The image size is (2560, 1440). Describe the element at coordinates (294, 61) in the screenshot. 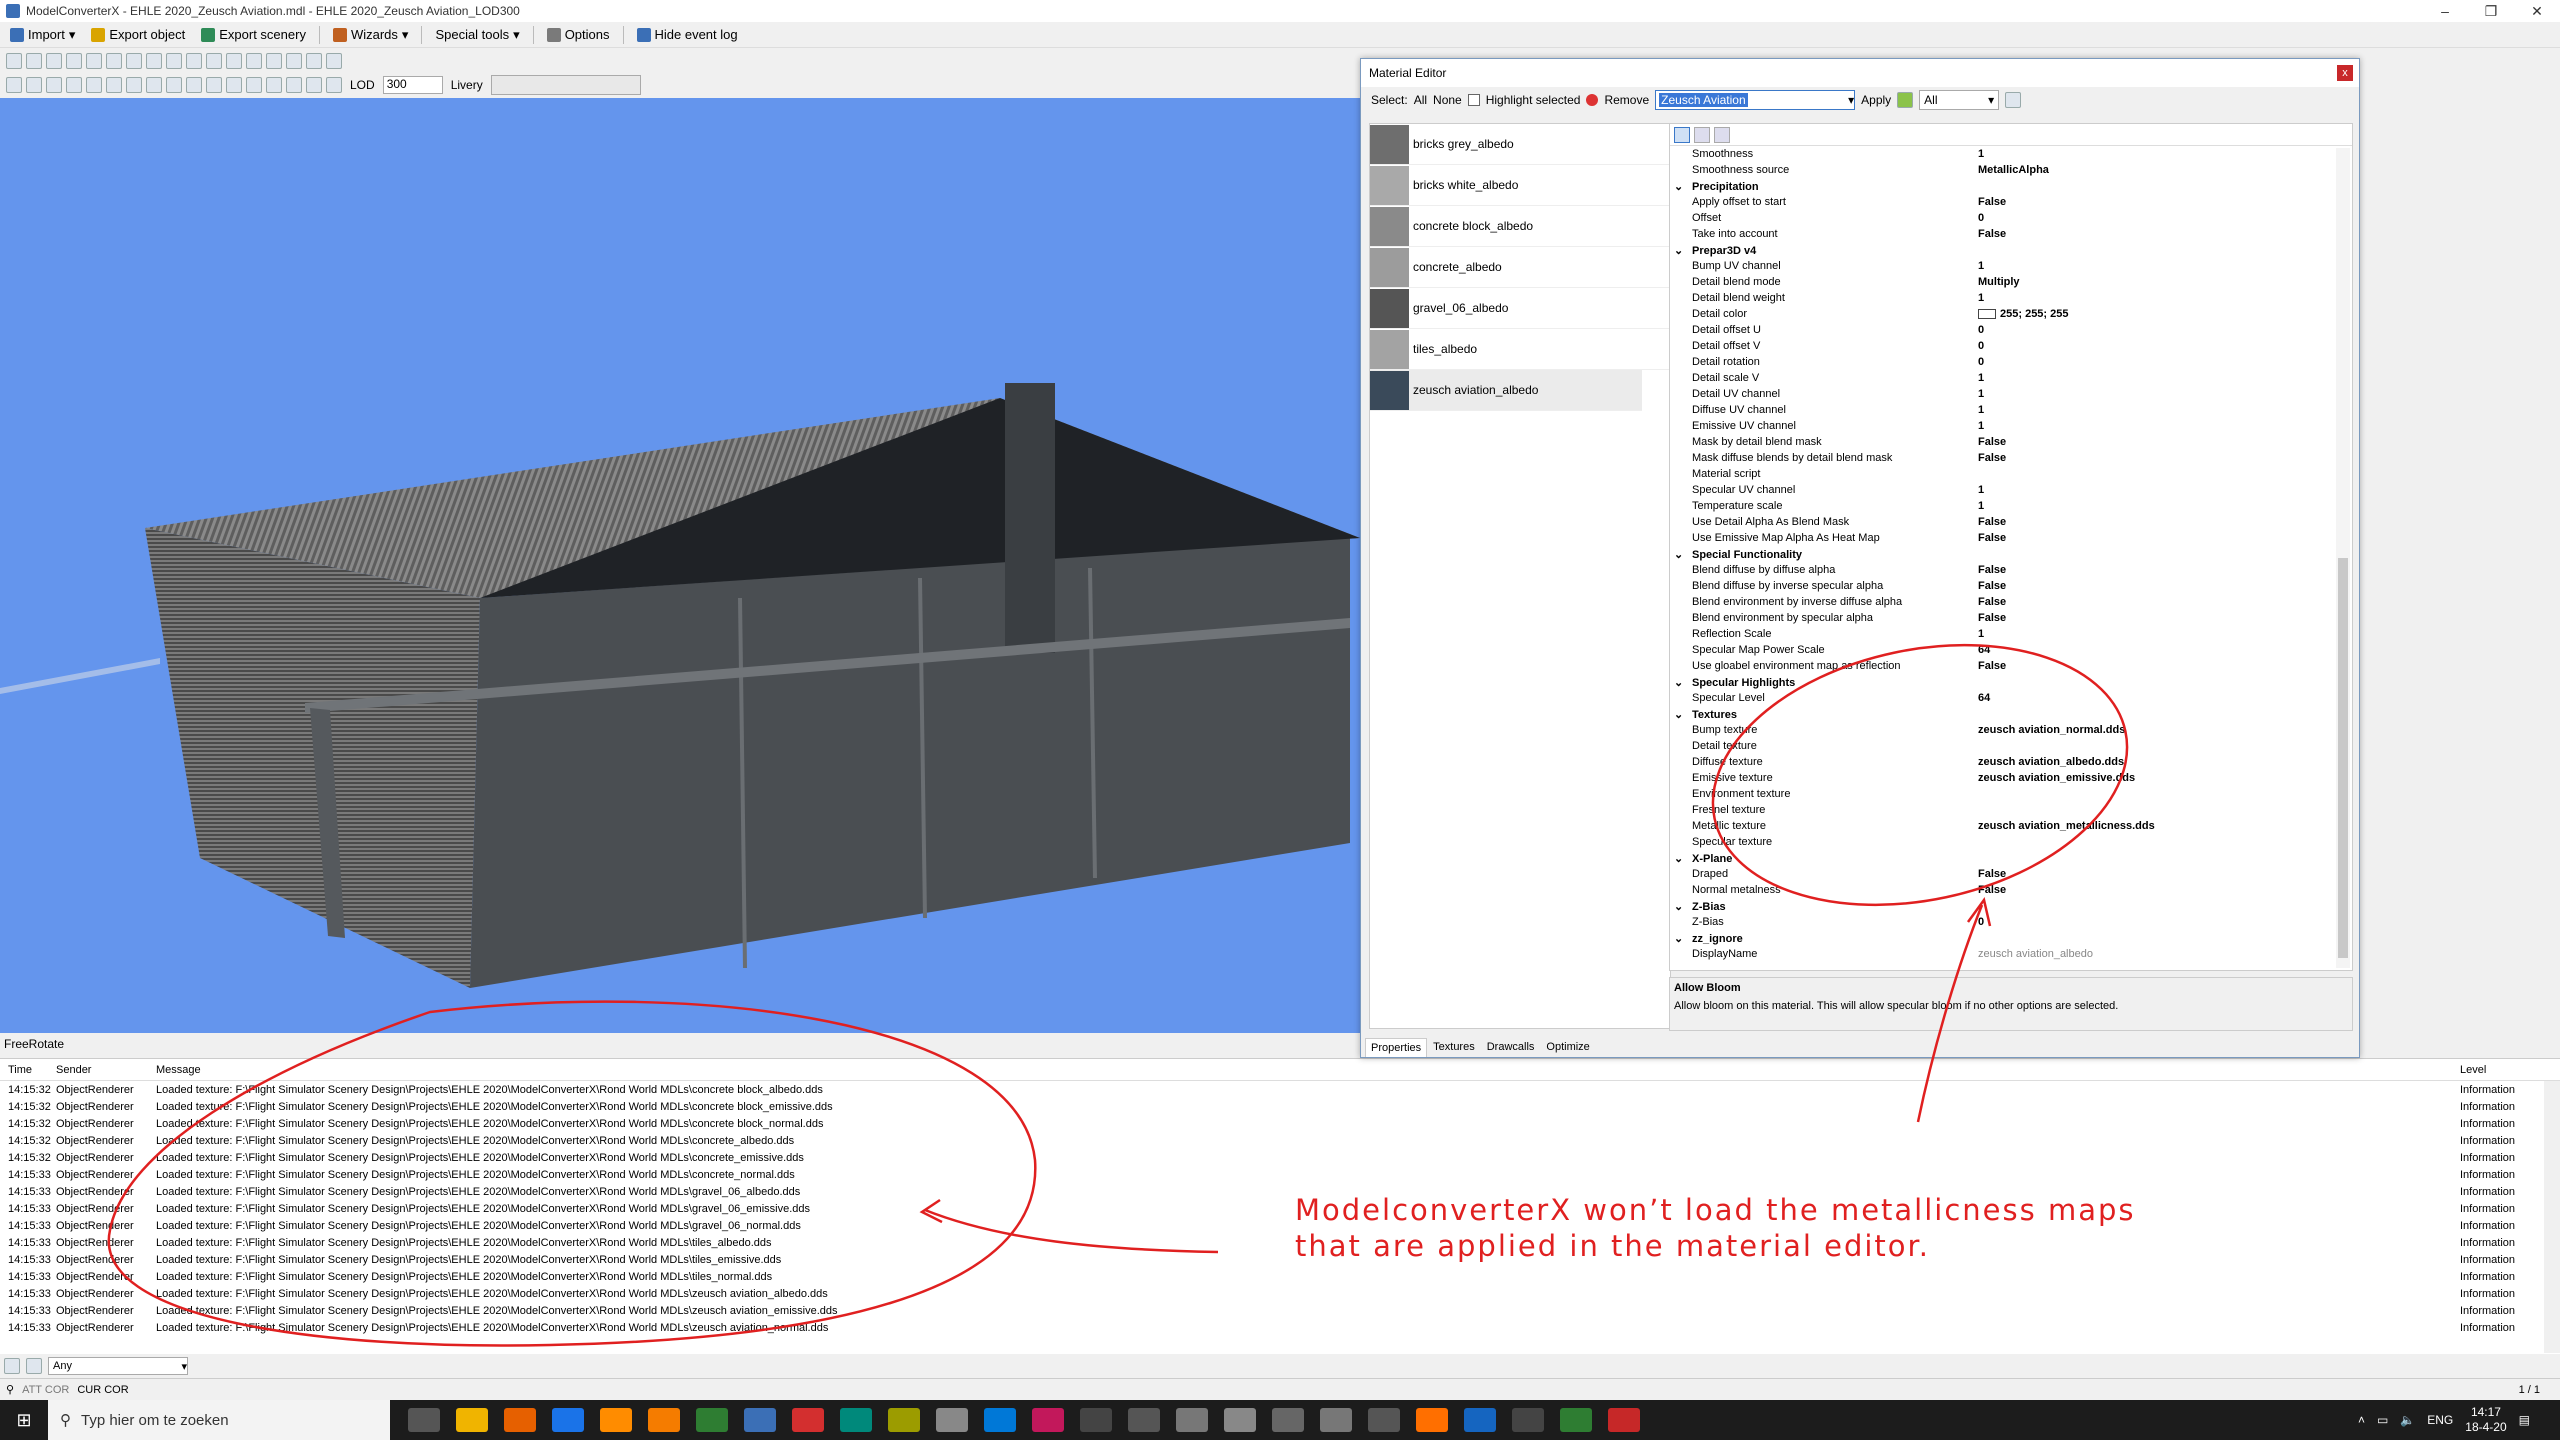

I see `undo-icon` at that location.